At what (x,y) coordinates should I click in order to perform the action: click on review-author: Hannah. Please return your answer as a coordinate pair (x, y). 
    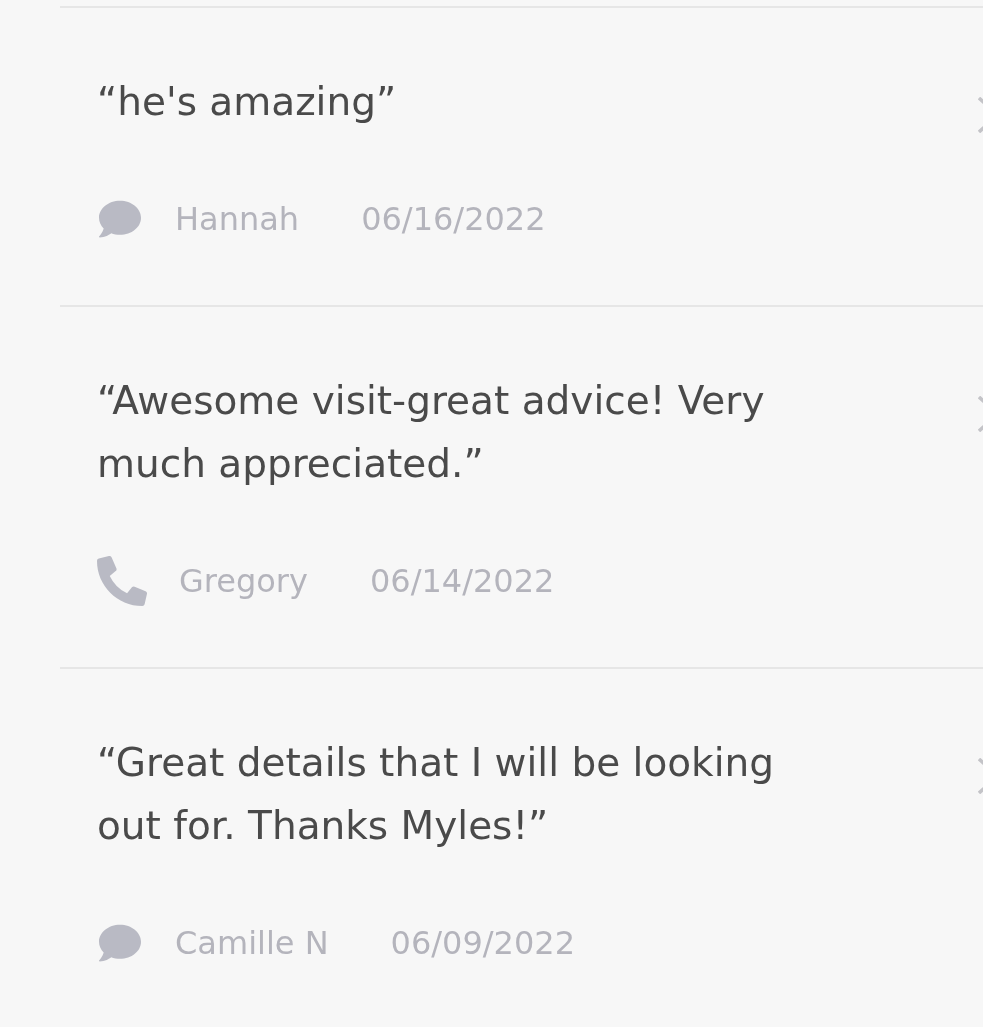
    Looking at the image, I should click on (237, 219).